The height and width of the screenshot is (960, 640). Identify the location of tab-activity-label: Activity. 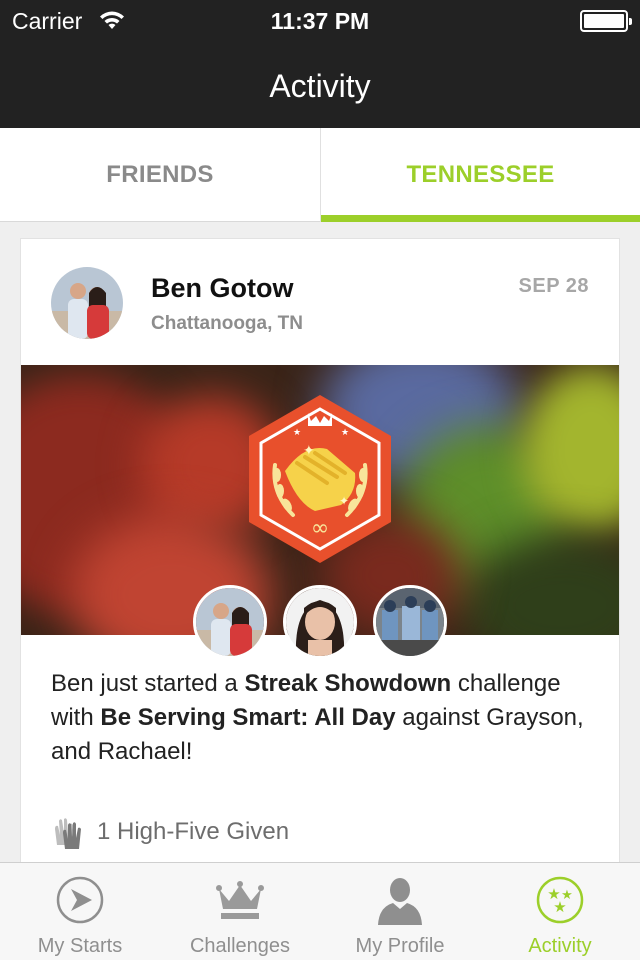
(560, 946).